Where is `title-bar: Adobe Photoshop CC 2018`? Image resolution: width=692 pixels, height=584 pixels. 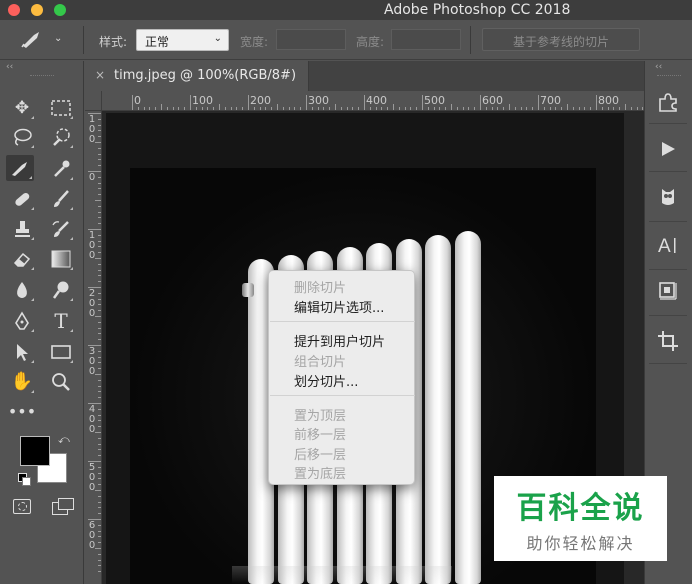 title-bar: Adobe Photoshop CC 2018 is located at coordinates (346, 10).